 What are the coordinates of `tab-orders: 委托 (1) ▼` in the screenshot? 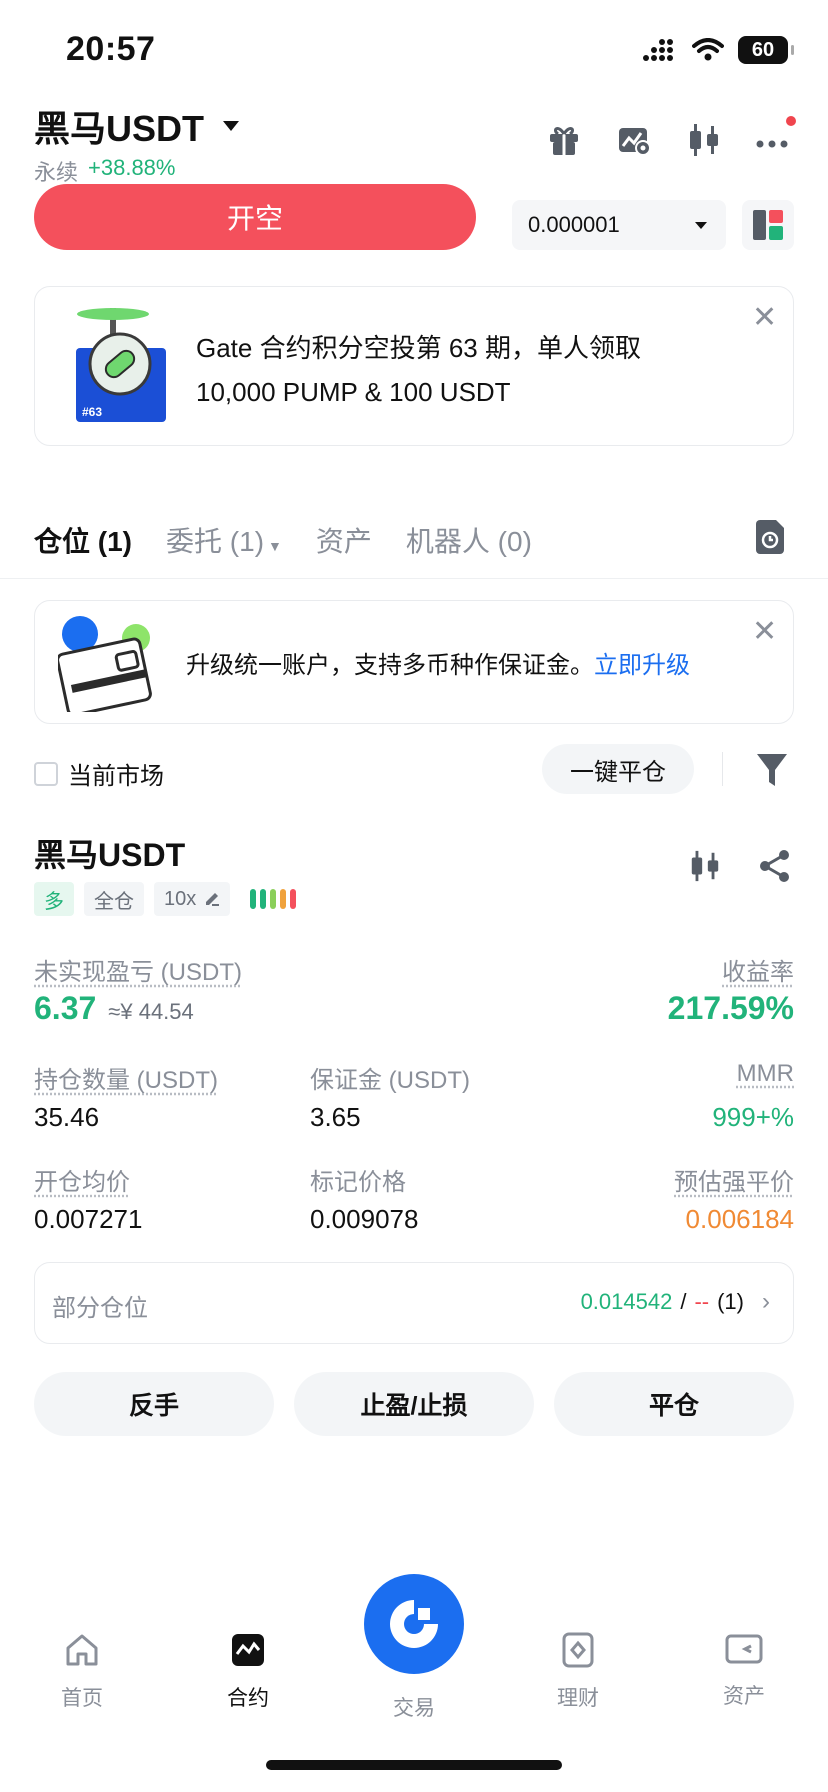 It's located at (224, 540).